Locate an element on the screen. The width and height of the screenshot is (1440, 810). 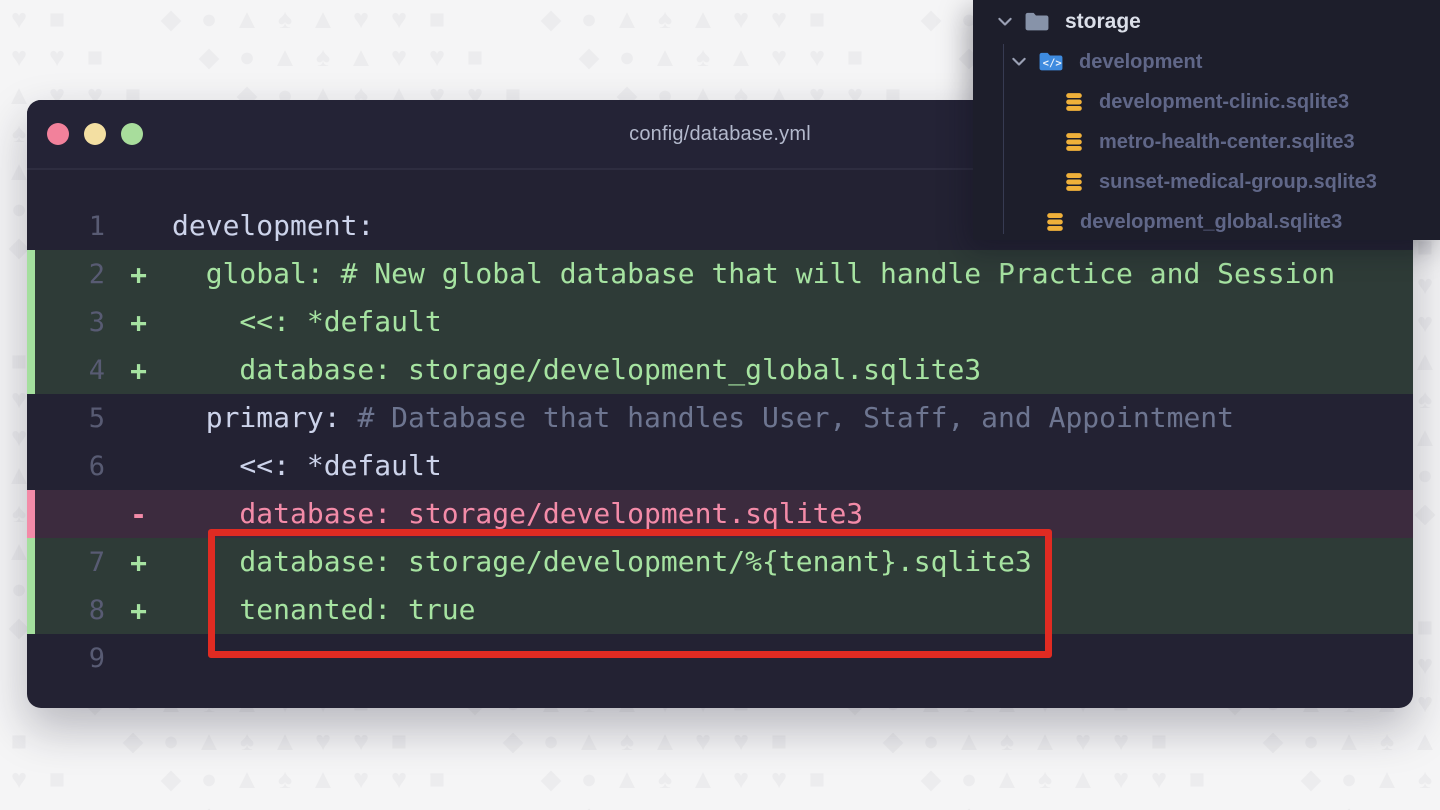
code-line: - database: storage/development.sqlite3 is located at coordinates (720, 514).